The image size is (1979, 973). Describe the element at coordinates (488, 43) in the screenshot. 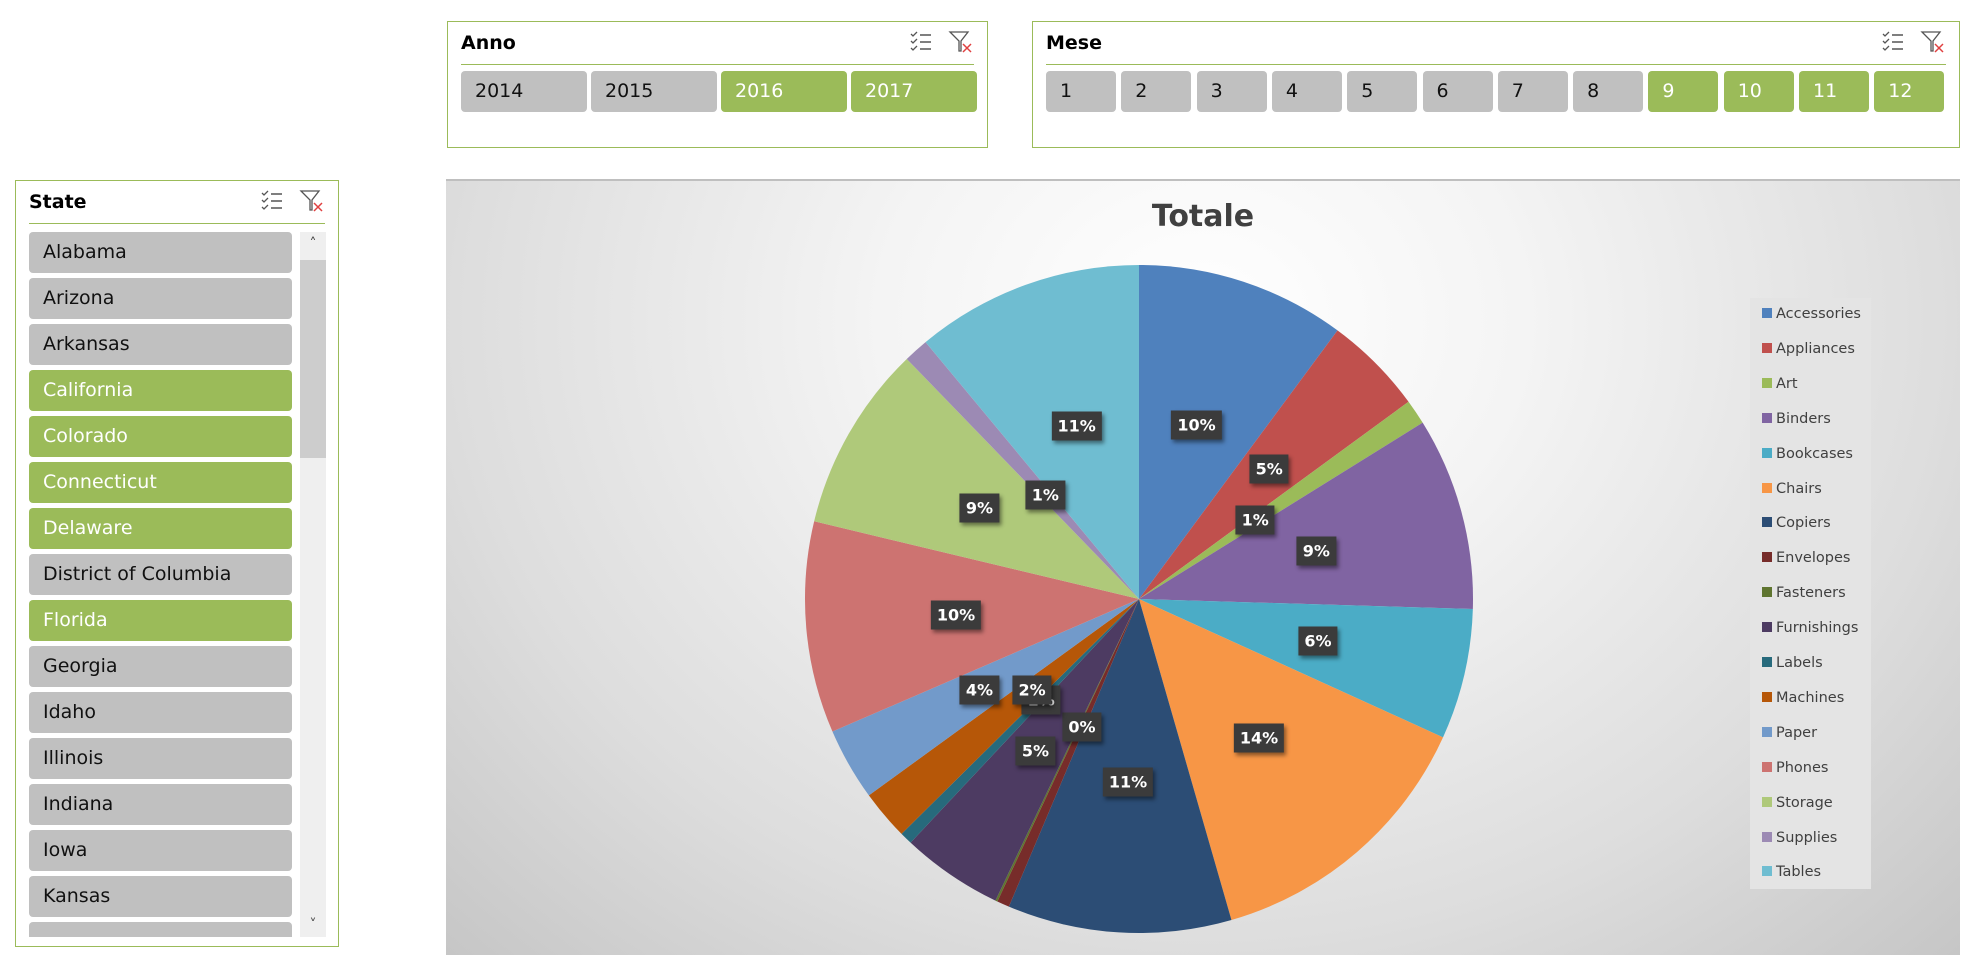

I see `anno-slicer-title: Anno` at that location.